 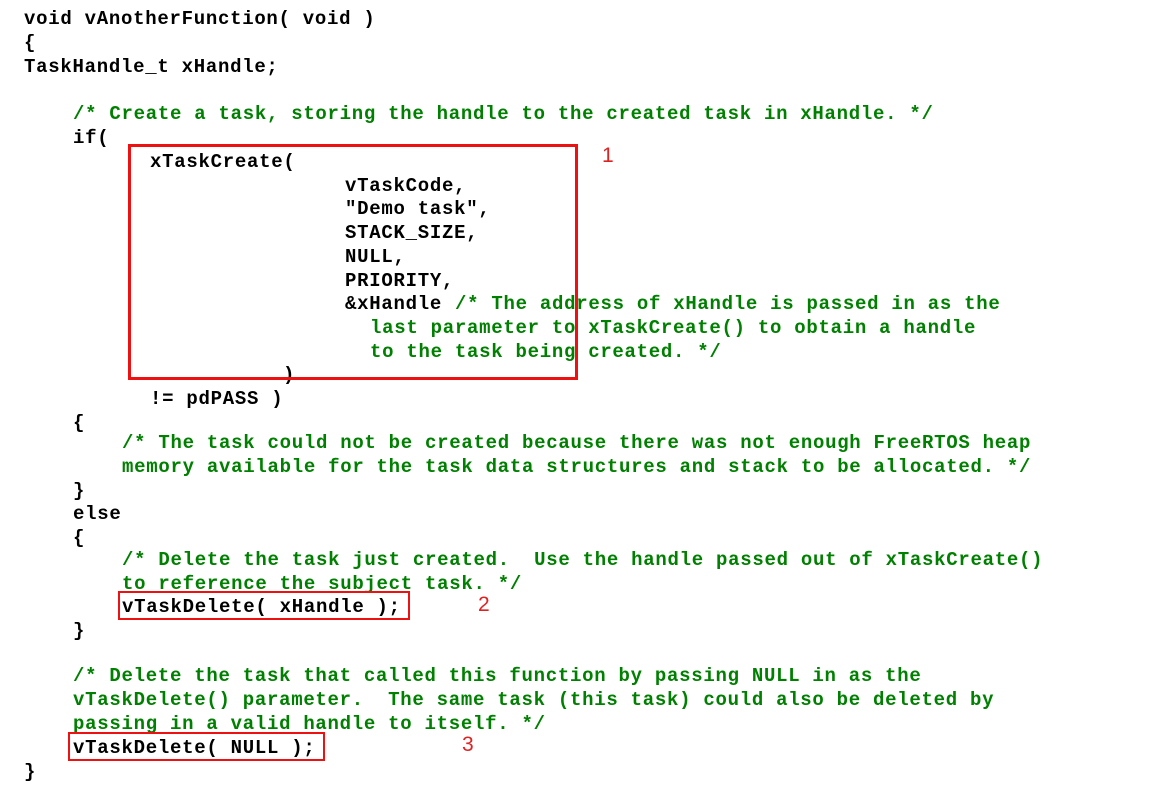 What do you see at coordinates (289, 375) in the screenshot?
I see `code-line: )` at bounding box center [289, 375].